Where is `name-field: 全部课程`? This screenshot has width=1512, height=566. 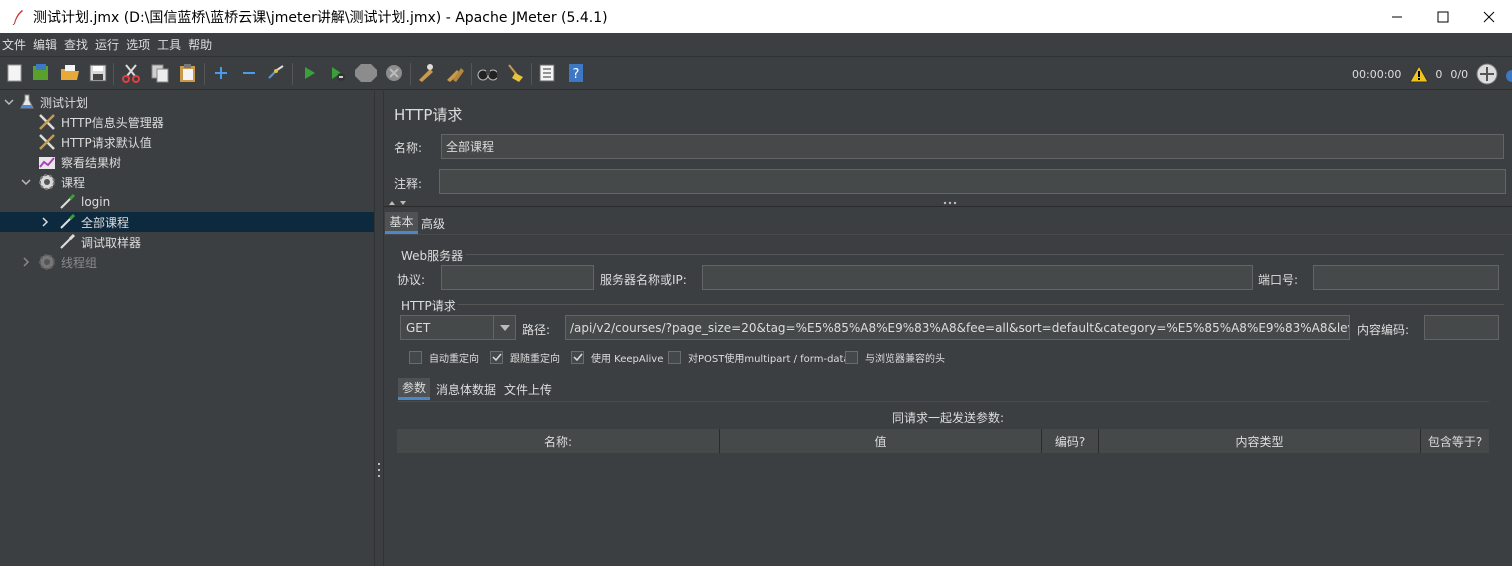
name-field: 全部课程 is located at coordinates (972, 146).